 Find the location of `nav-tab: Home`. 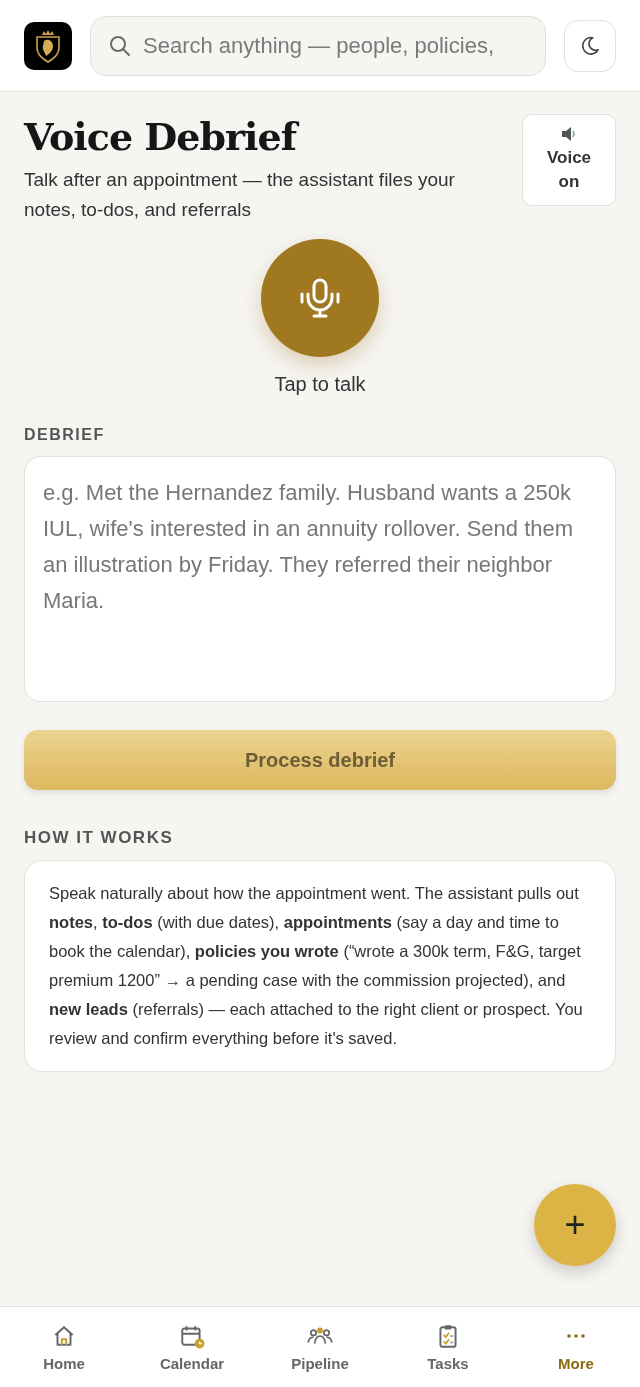

nav-tab: Home is located at coordinates (64, 1347).